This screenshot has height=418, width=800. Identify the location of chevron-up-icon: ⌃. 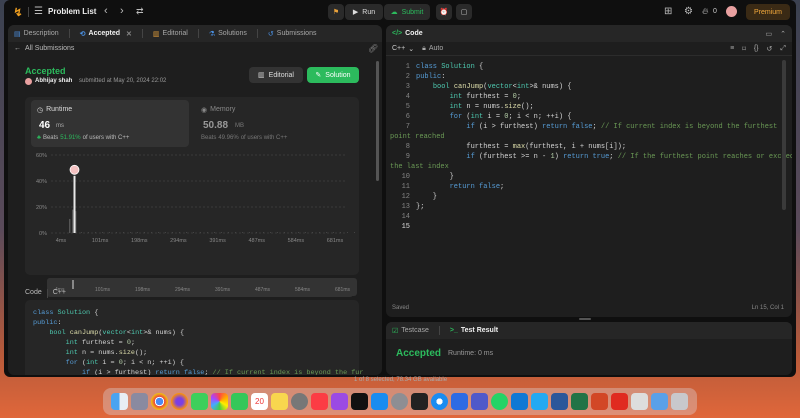
(783, 34).